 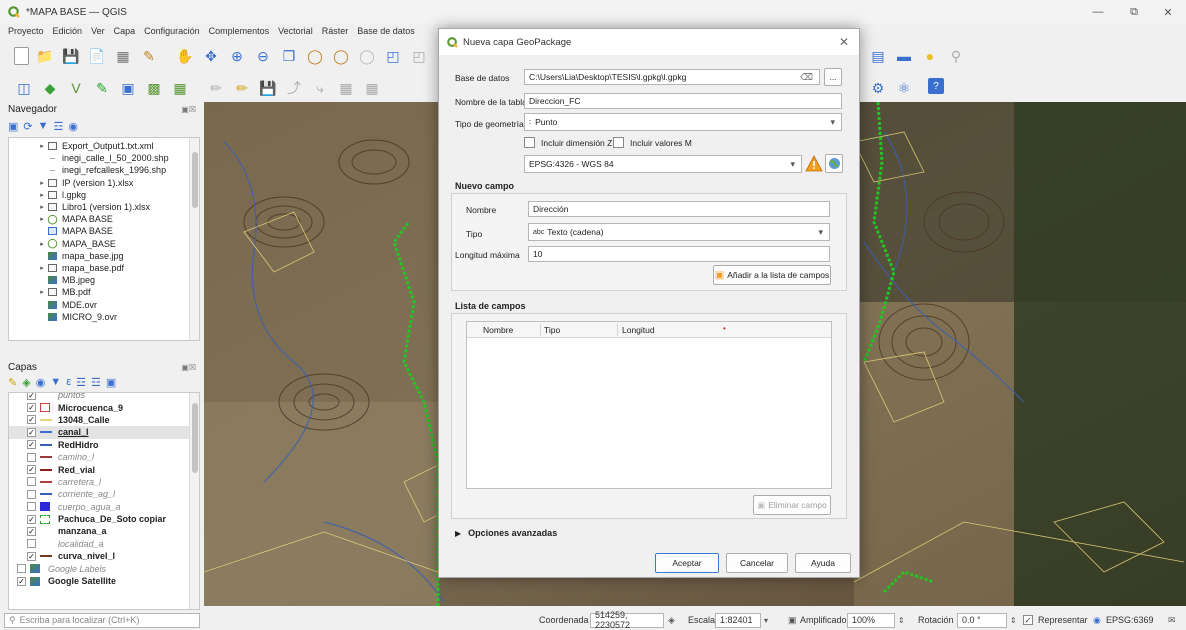 What do you see at coordinates (100, 170) in the screenshot?
I see `browser-item: ∼ inegi_refcallesk_1996.shp` at bounding box center [100, 170].